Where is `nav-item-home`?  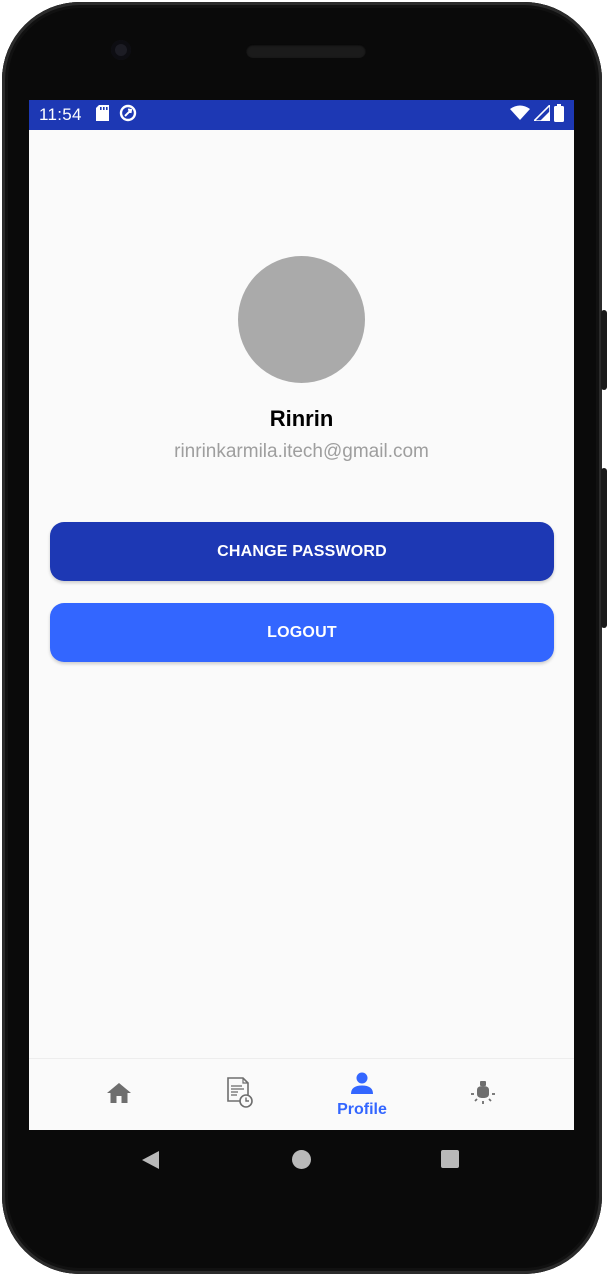
nav-item-home is located at coordinates (119, 1094).